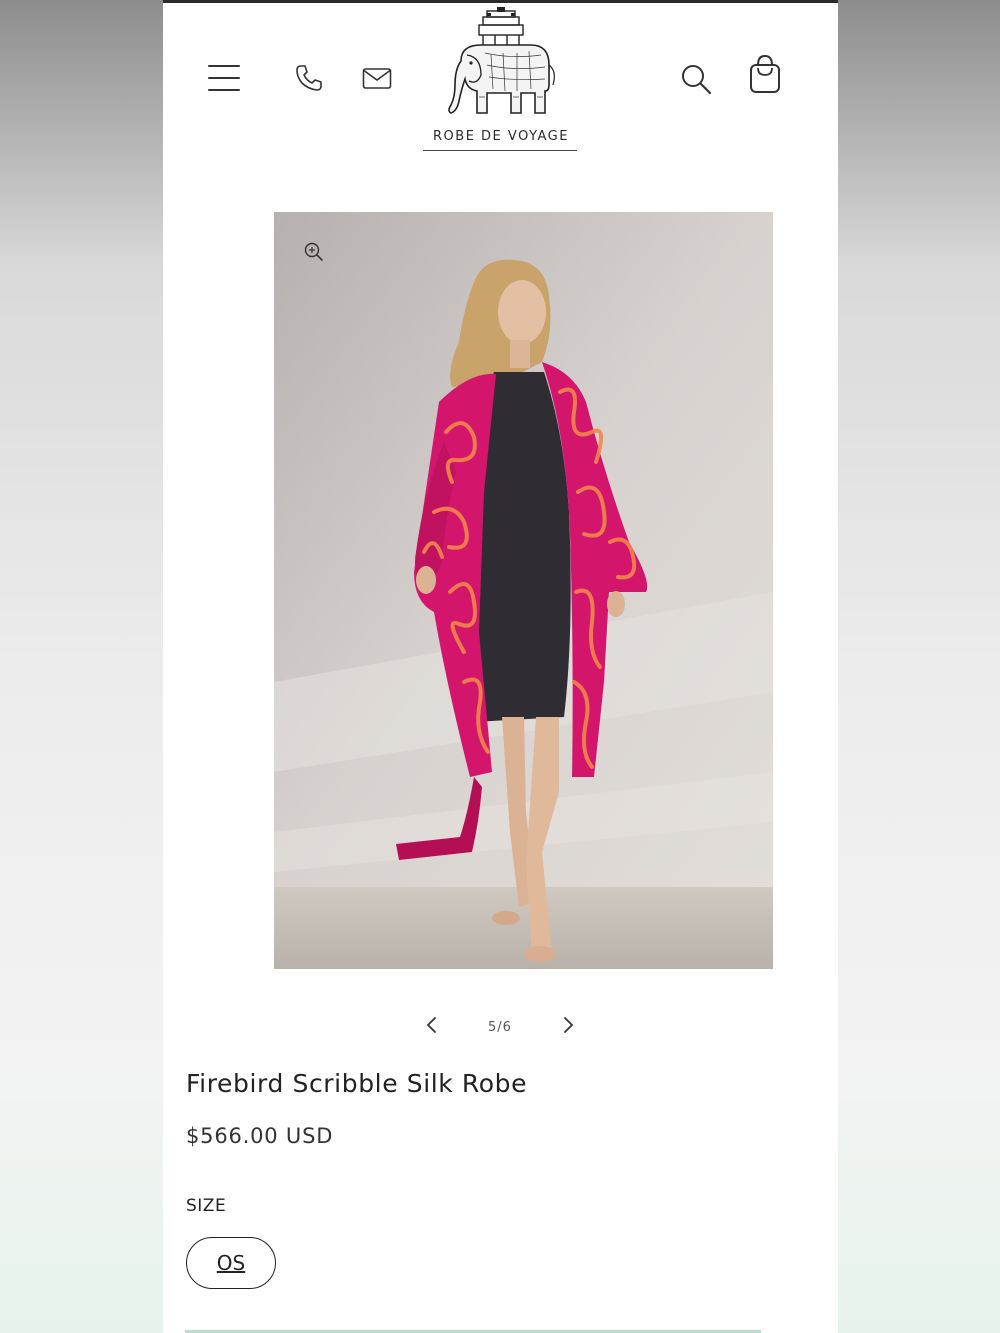 The width and height of the screenshot is (1000, 1333). Describe the element at coordinates (501, 60) in the screenshot. I see `elephant-logo-icon` at that location.